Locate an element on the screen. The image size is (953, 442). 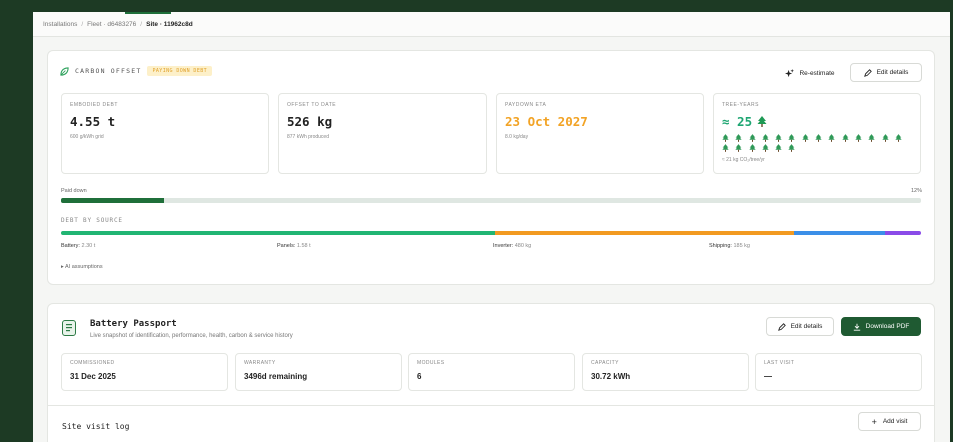
add-visit-button: + Add visit is located at coordinates (889, 421).